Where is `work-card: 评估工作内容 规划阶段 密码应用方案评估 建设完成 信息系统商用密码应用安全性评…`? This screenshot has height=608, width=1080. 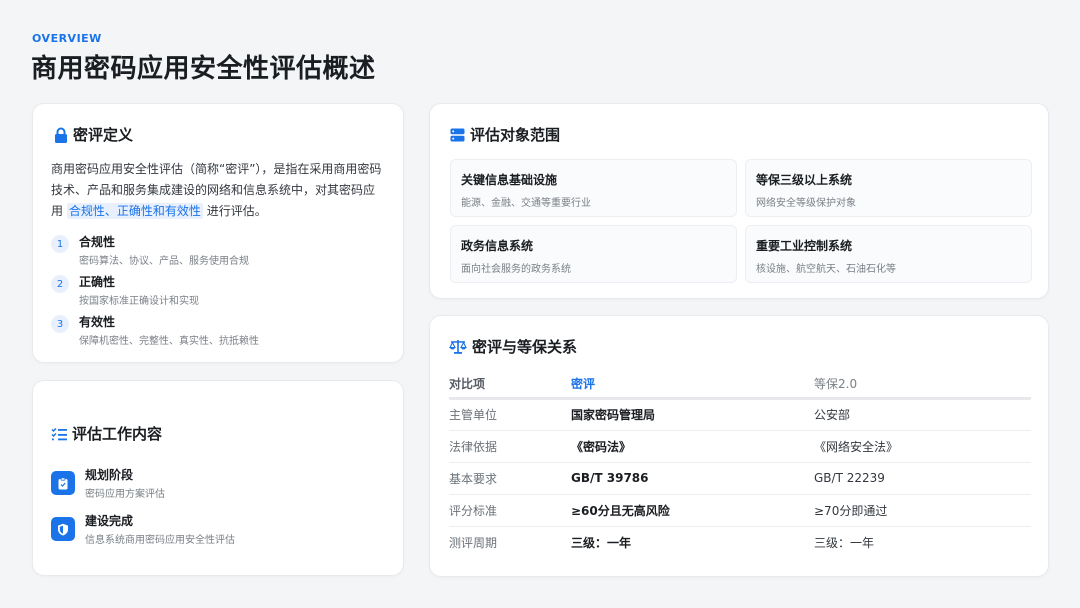 work-card: 评估工作内容 规划阶段 密码应用方案评估 建设完成 信息系统商用密码应用安全性评… is located at coordinates (218, 478).